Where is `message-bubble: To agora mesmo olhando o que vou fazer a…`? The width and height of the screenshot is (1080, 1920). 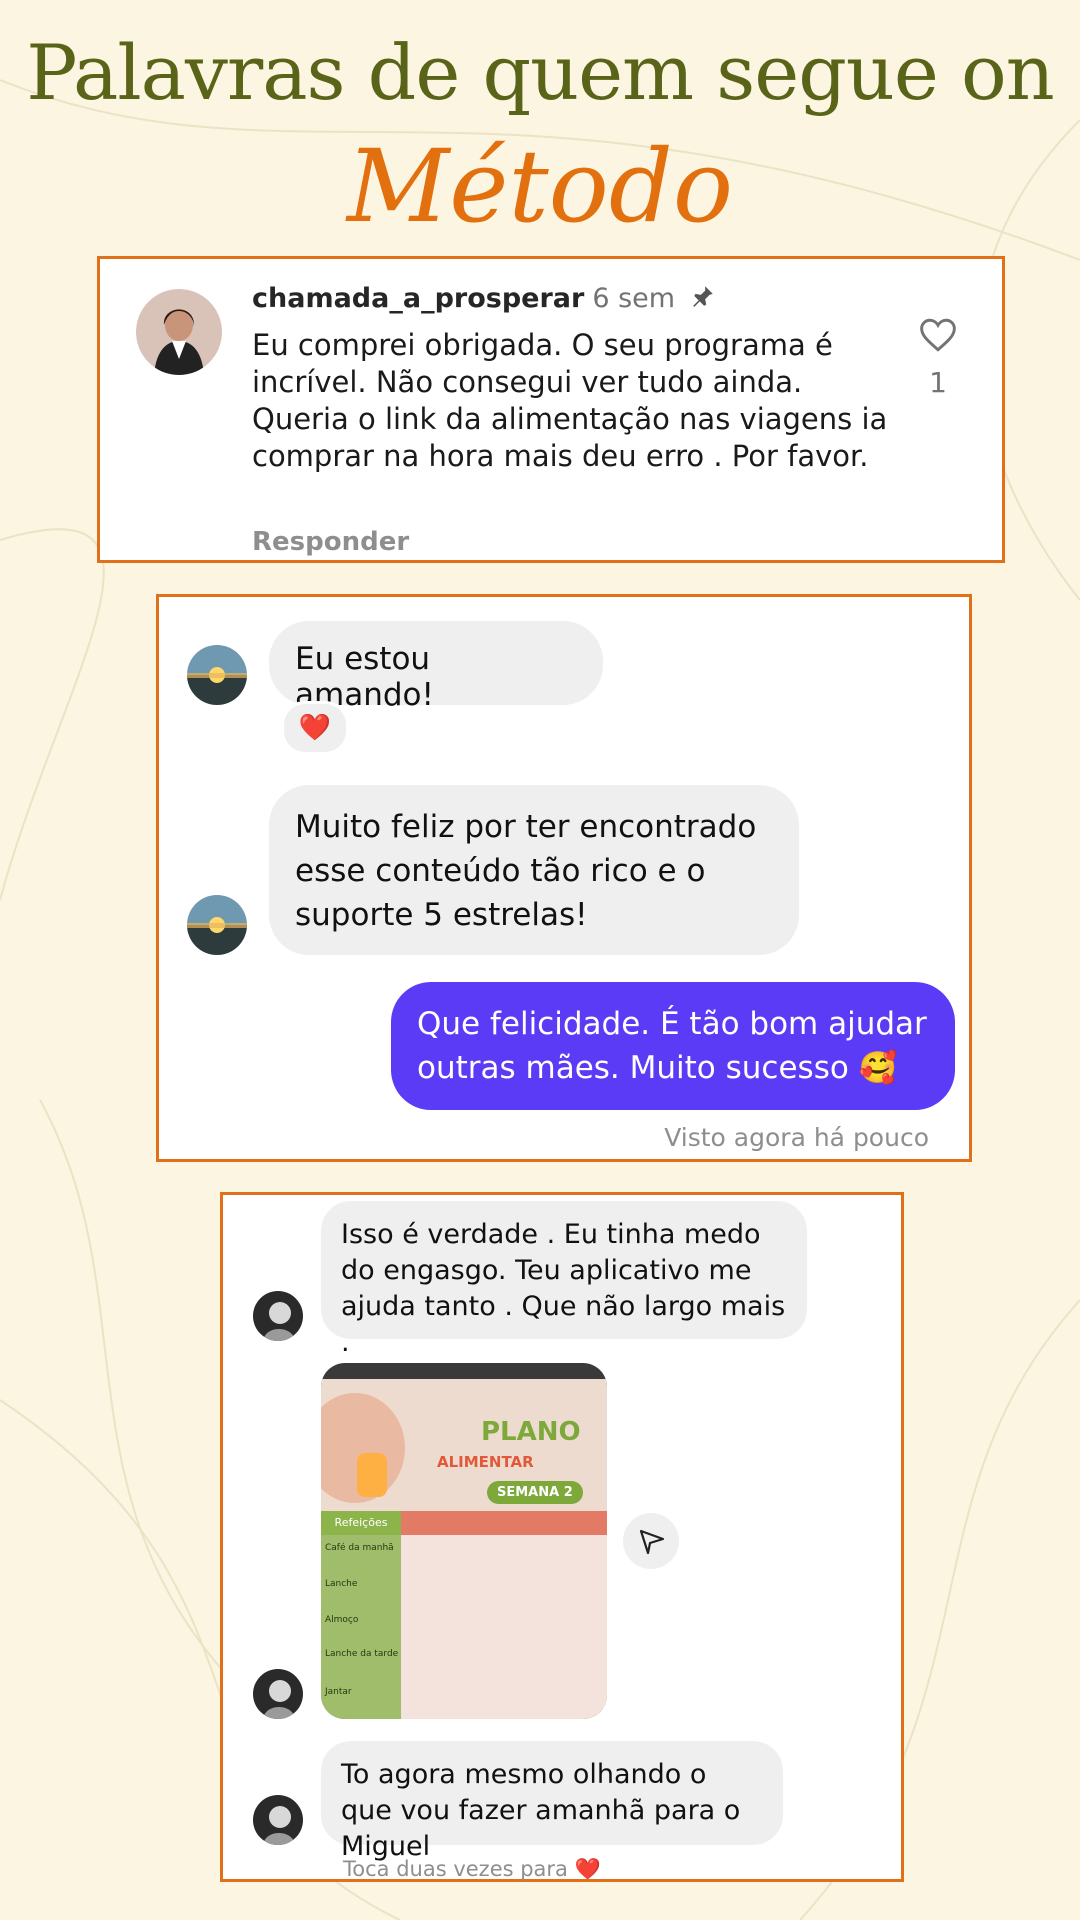 message-bubble: To agora mesmo olhando o que vou fazer a… is located at coordinates (552, 1801).